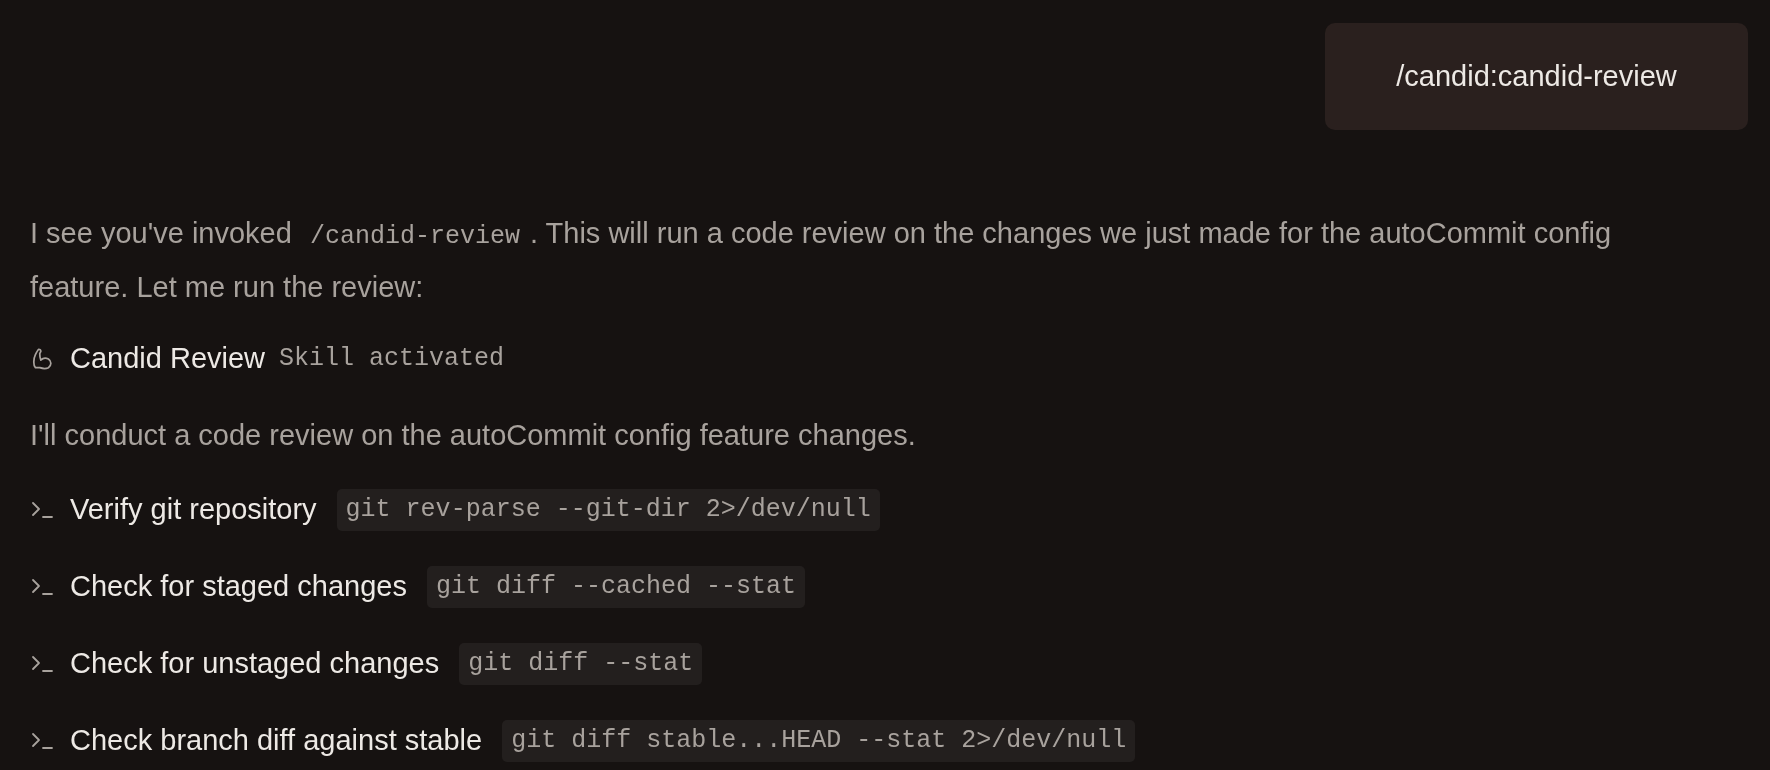 The image size is (1770, 770). What do you see at coordinates (238, 587) in the screenshot?
I see `step-label: Check for staged changes` at bounding box center [238, 587].